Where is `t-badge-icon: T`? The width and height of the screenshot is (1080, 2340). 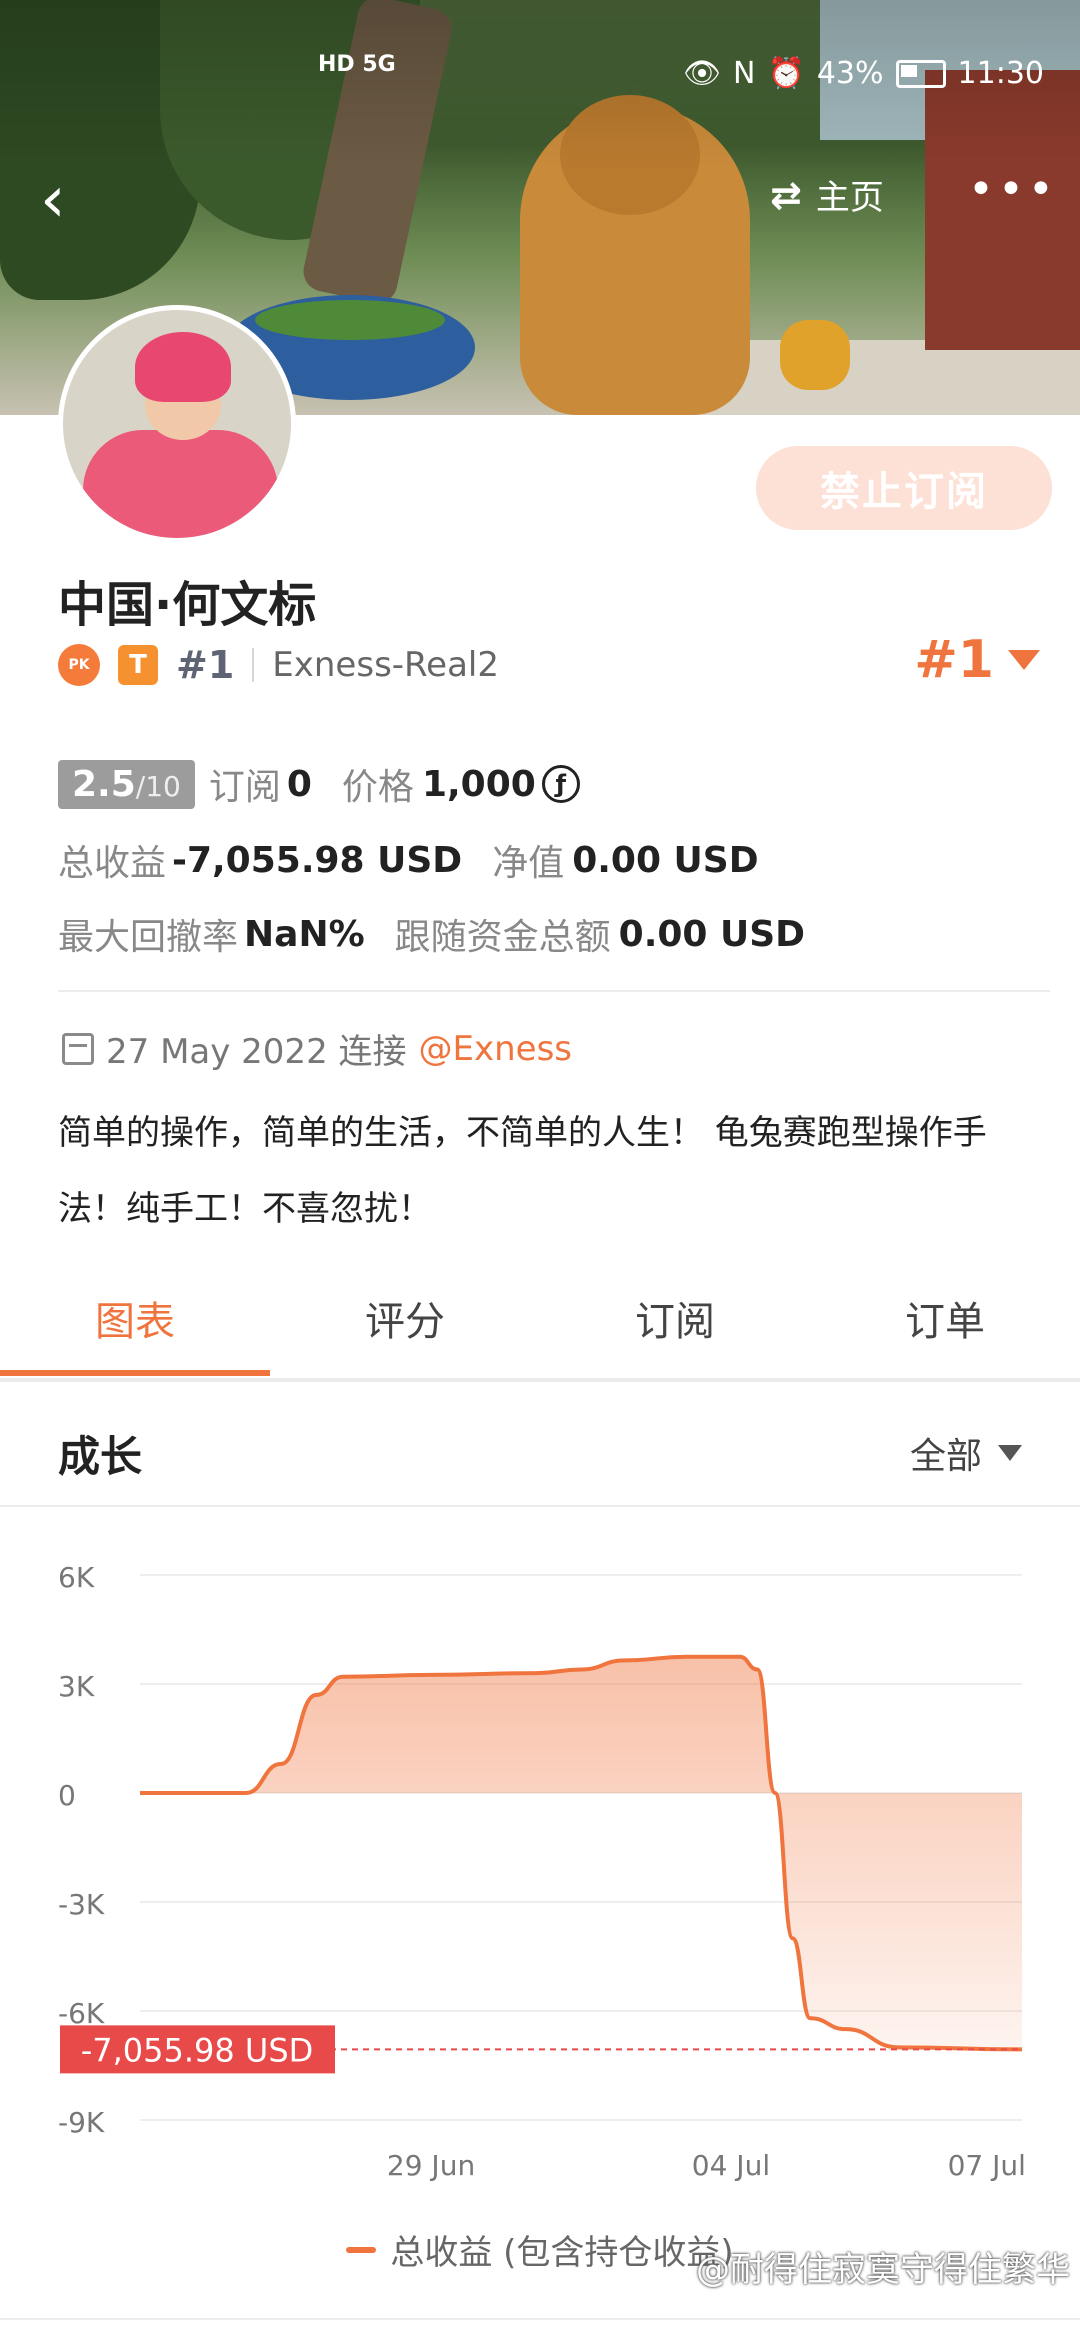
t-badge-icon: T is located at coordinates (138, 665).